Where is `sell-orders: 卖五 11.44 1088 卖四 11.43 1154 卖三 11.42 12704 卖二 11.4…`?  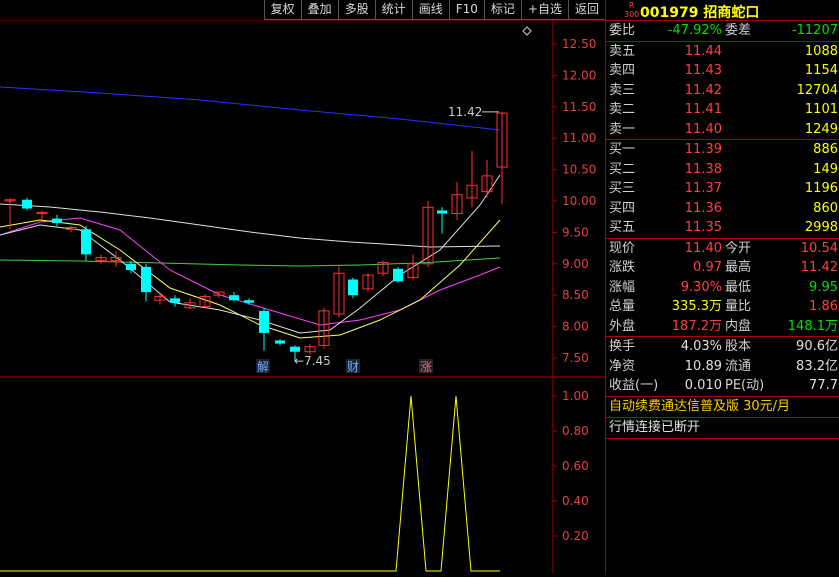
sell-orders: 卖五 11.44 1088 卖四 11.43 1154 卖三 11.42 12704 卖二 11.4… is located at coordinates (722, 90).